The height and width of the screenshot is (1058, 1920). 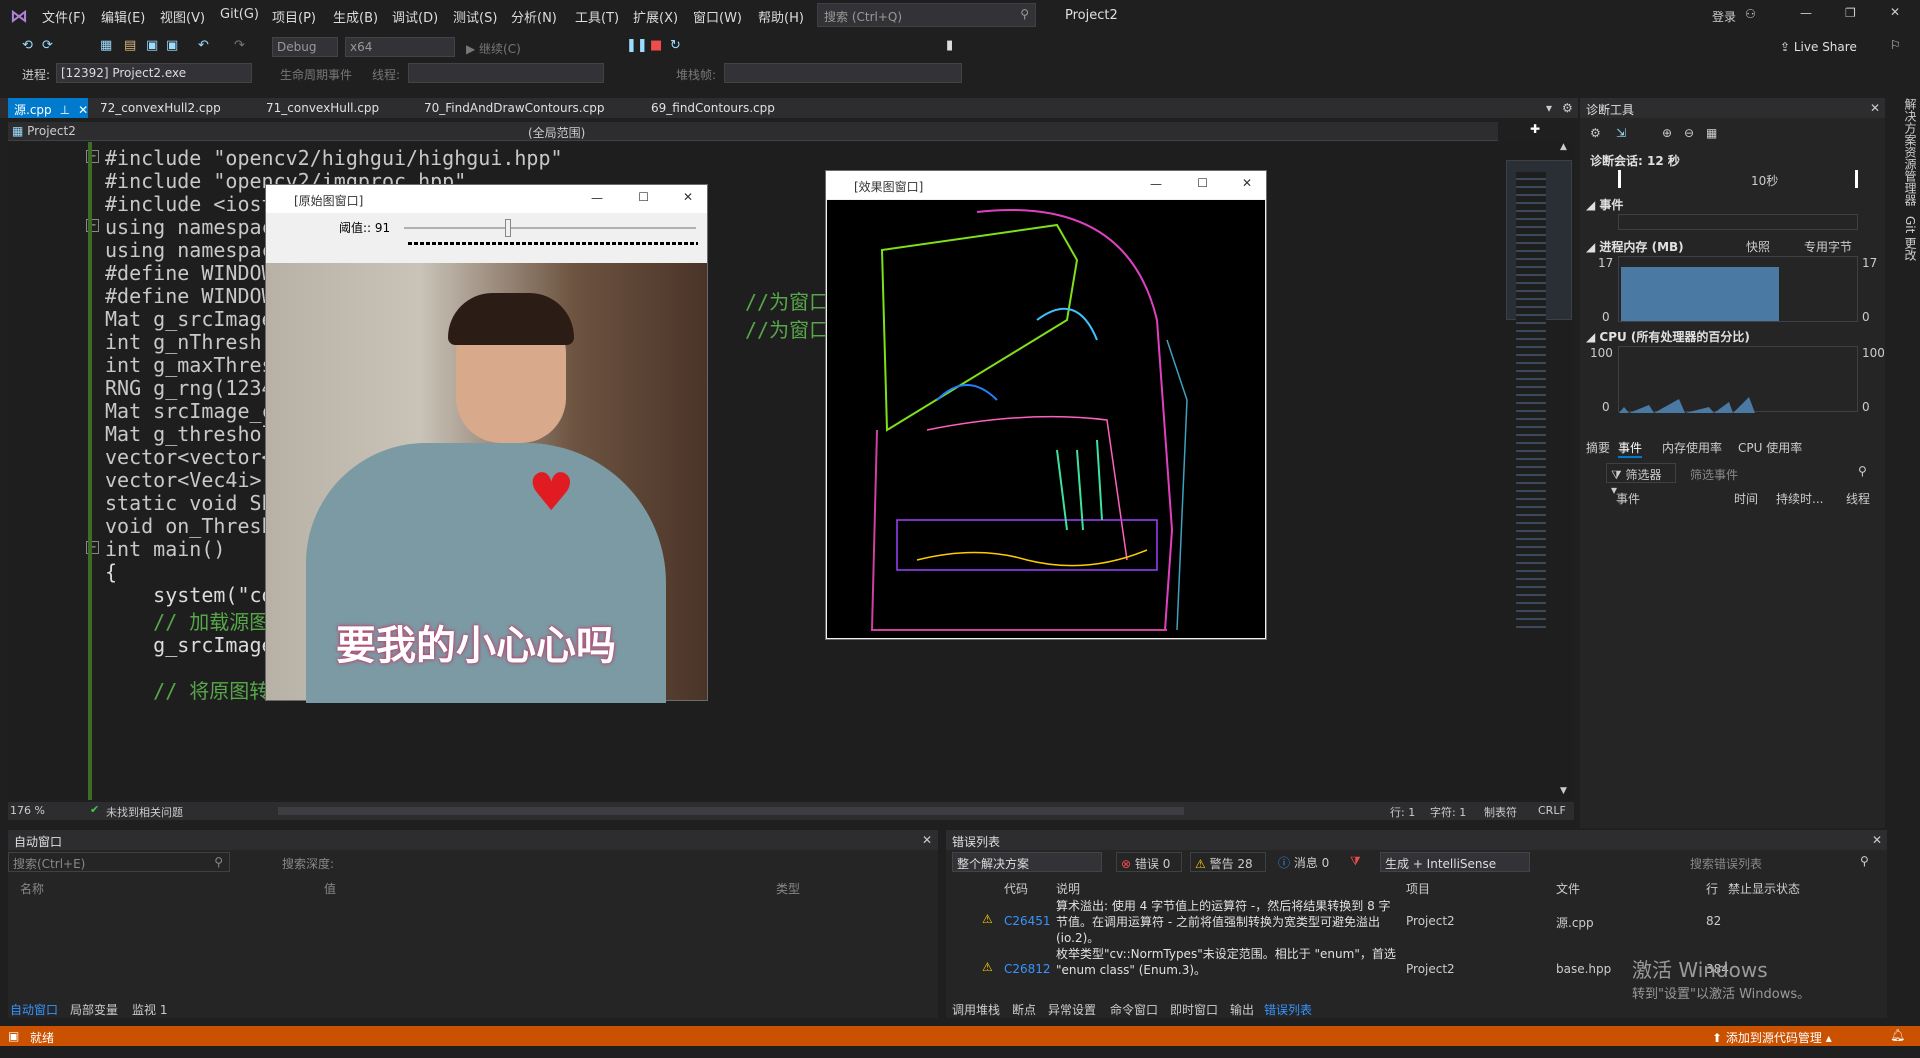 I want to click on redo-icon: ↷, so click(x=239, y=45).